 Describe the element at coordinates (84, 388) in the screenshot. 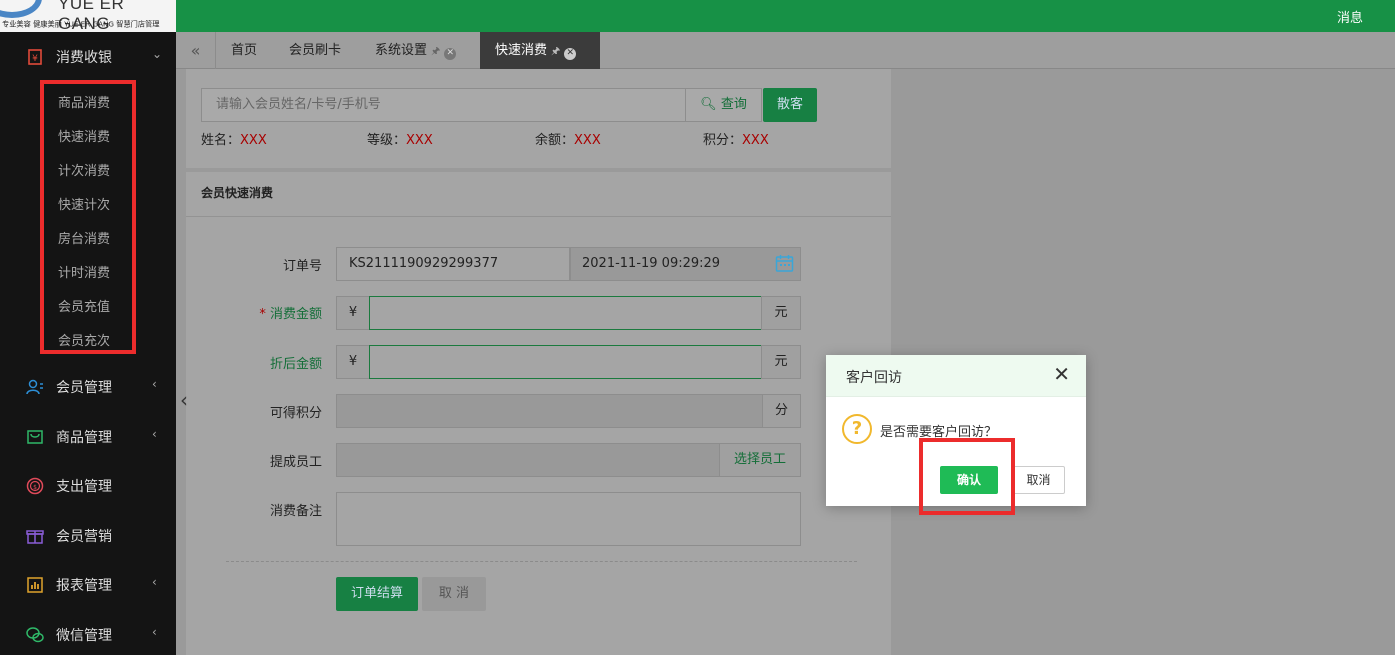

I see `sidebar-item-label: 会员管理` at that location.